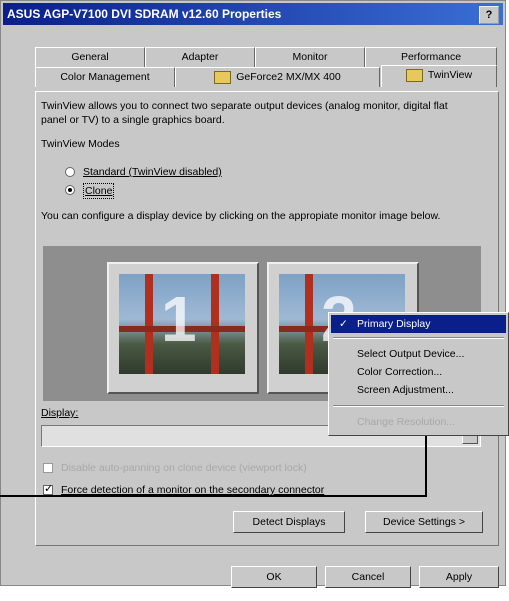 The width and height of the screenshot is (509, 601). Describe the element at coordinates (450, 75) in the screenshot. I see `tab-twinview-label: TwinView` at that location.